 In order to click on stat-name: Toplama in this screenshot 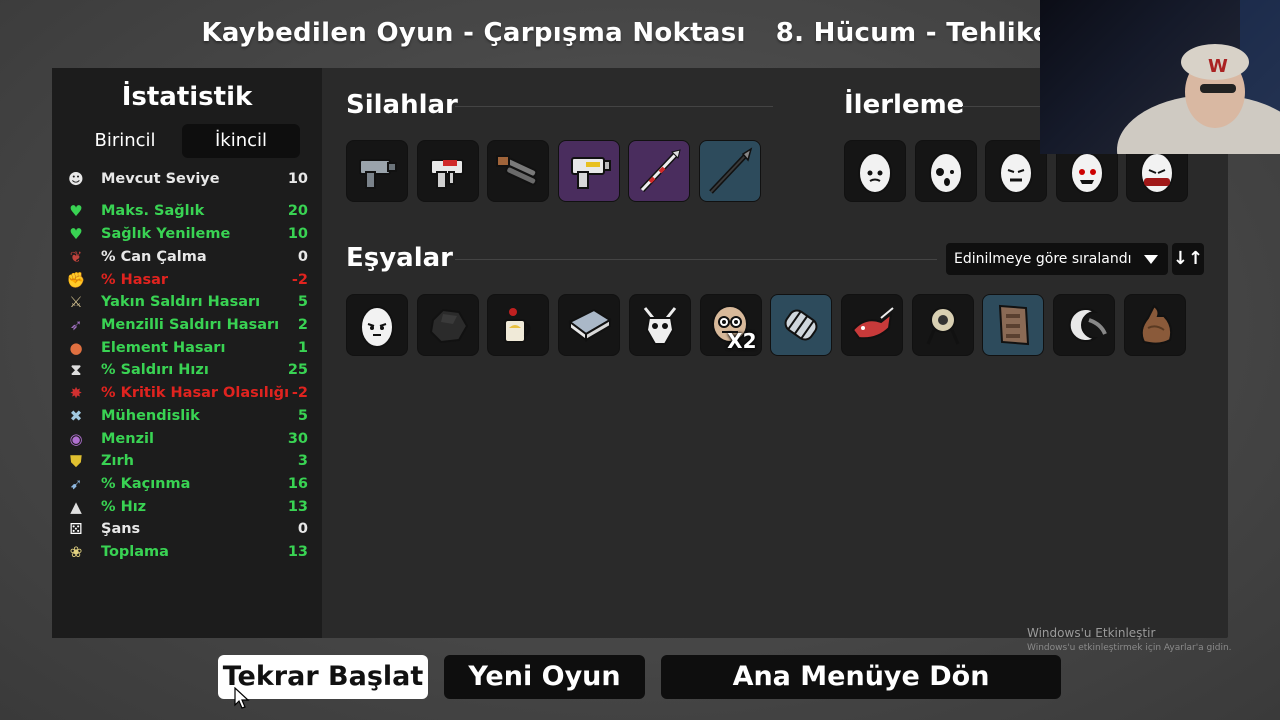, I will do `click(135, 552)`.